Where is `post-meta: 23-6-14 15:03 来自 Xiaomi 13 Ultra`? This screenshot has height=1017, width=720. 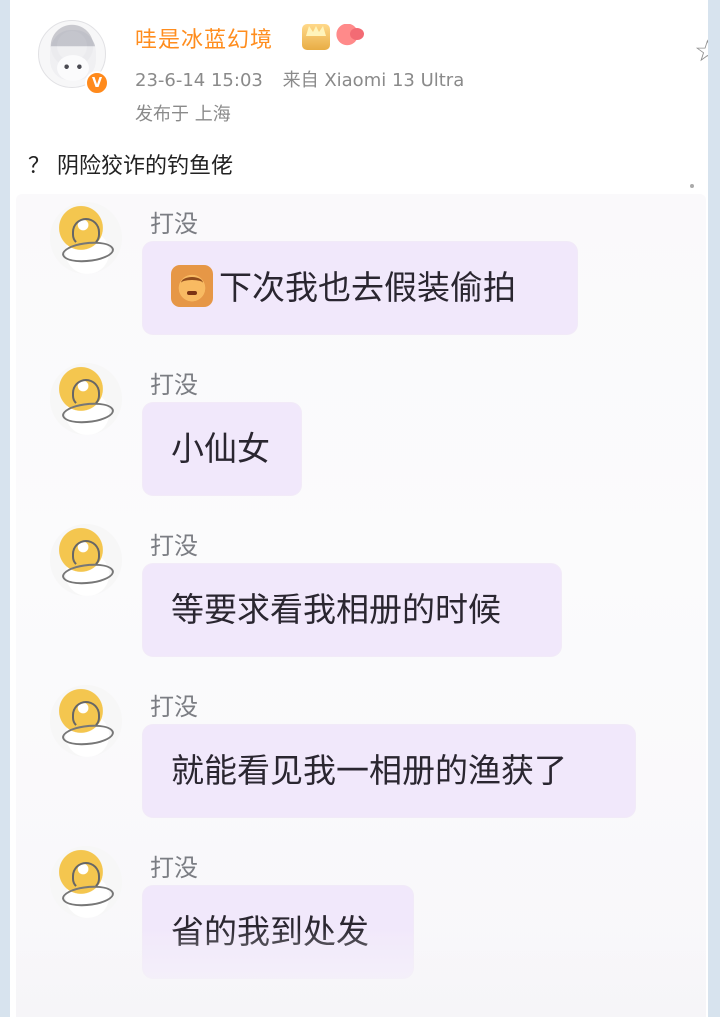 post-meta: 23-6-14 15:03 来自 Xiaomi 13 Ultra is located at coordinates (299, 79).